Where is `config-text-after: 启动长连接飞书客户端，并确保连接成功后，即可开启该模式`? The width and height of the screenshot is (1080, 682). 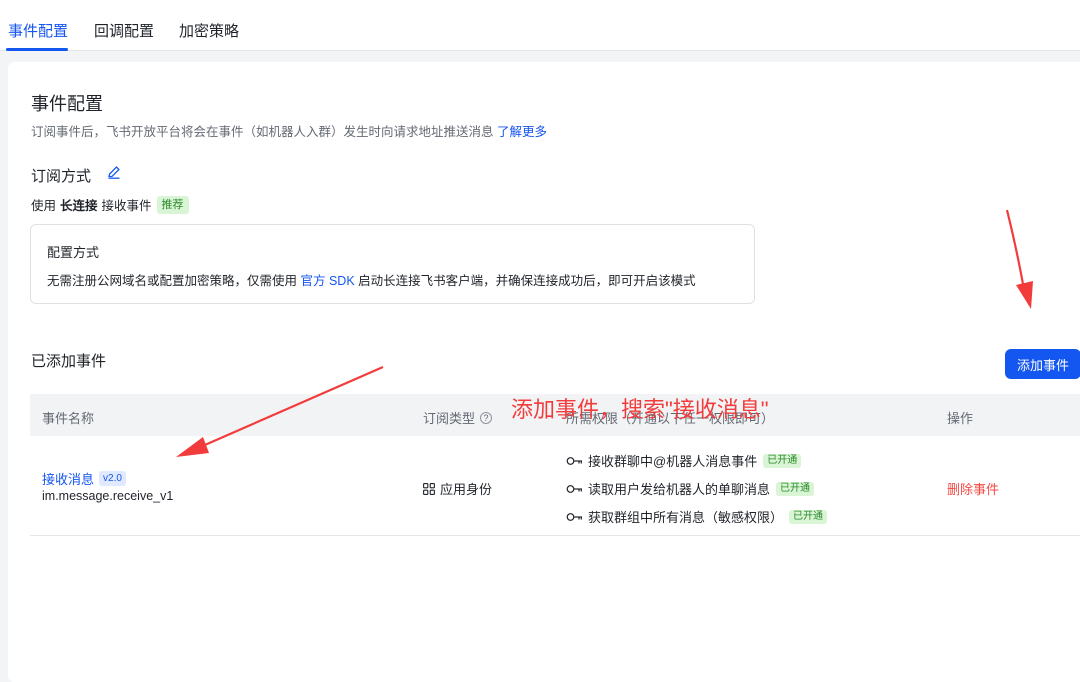
config-text-after: 启动长连接飞书客户端，并确保连接成功后，即可开启该模式 is located at coordinates (527, 281).